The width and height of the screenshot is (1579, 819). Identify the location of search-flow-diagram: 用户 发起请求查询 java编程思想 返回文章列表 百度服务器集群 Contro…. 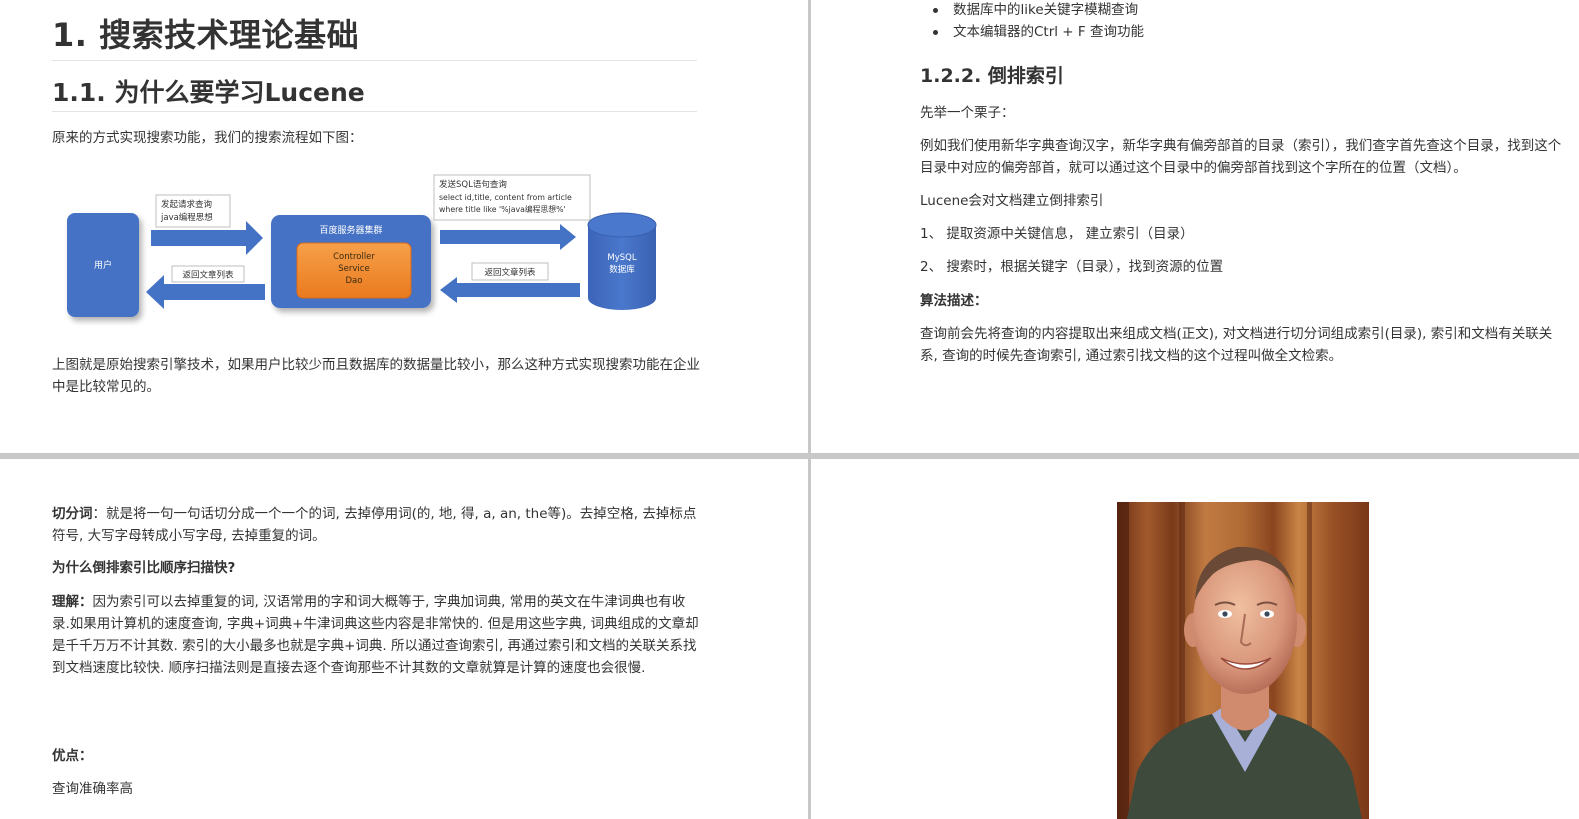
(362, 245).